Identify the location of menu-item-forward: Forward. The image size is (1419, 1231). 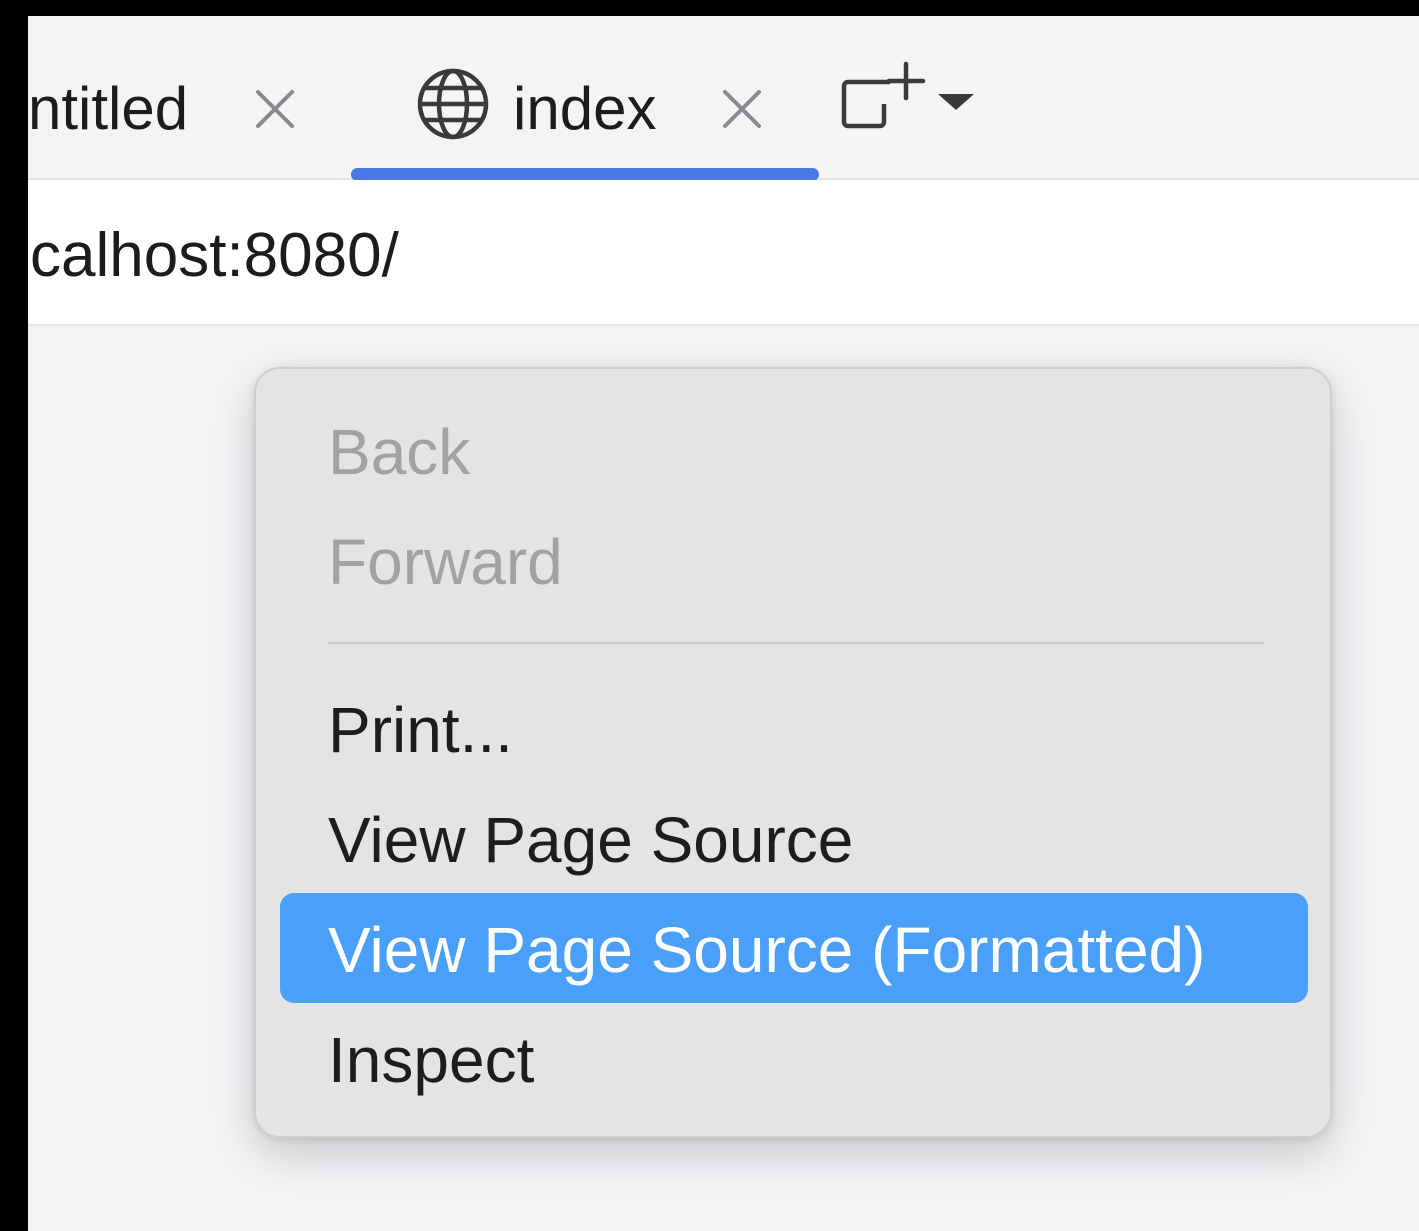
(794, 560).